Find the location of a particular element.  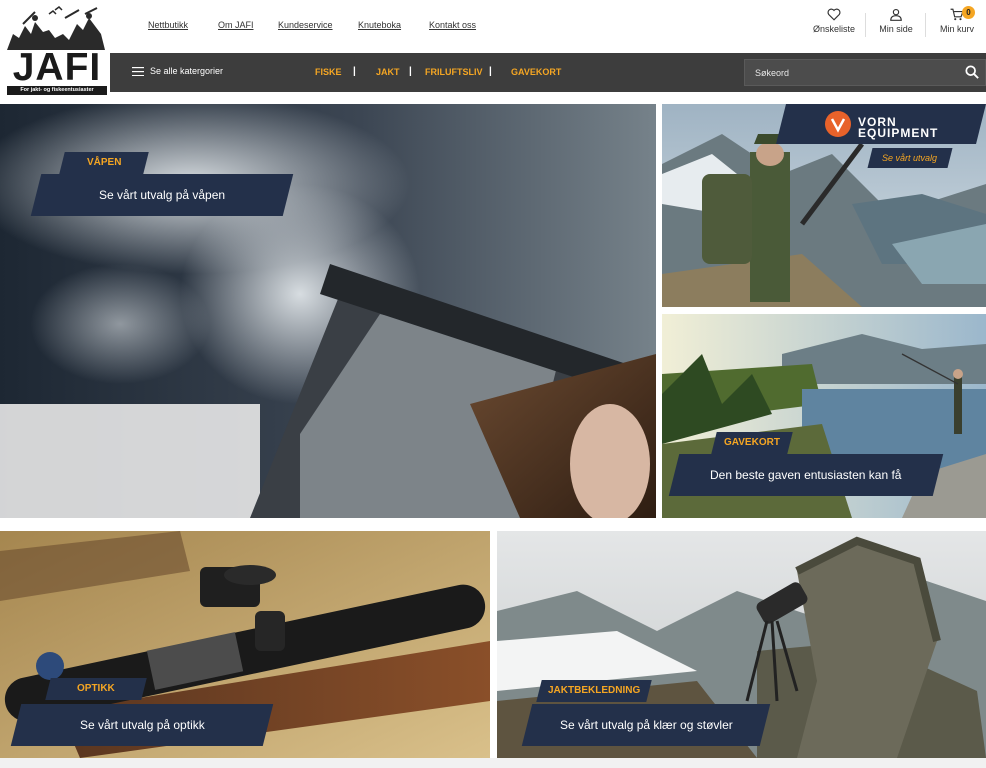

optics-banner: OPTIKK Se vårt utvalg på optikk is located at coordinates (245, 644).